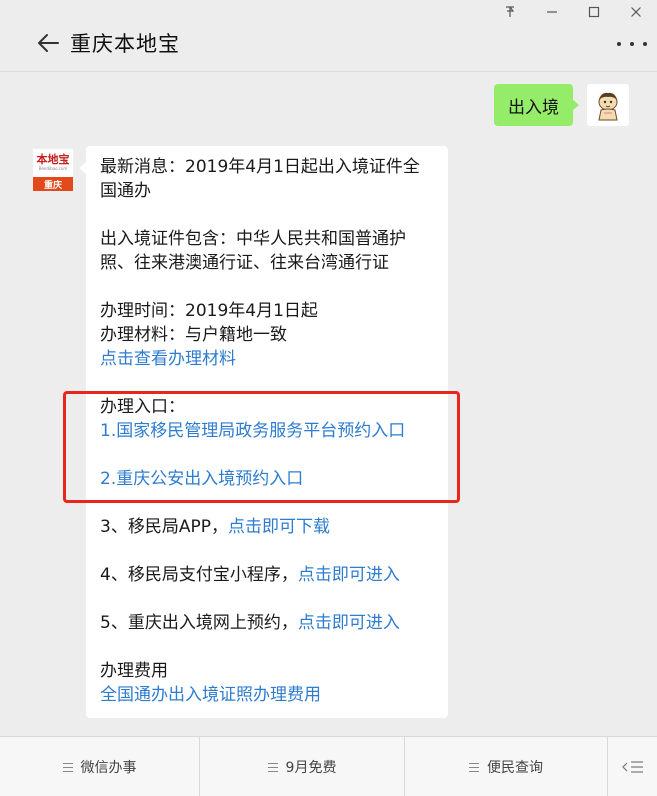  What do you see at coordinates (164, 527) in the screenshot?
I see `entry-item-3-text: 3、移民局APP，` at bounding box center [164, 527].